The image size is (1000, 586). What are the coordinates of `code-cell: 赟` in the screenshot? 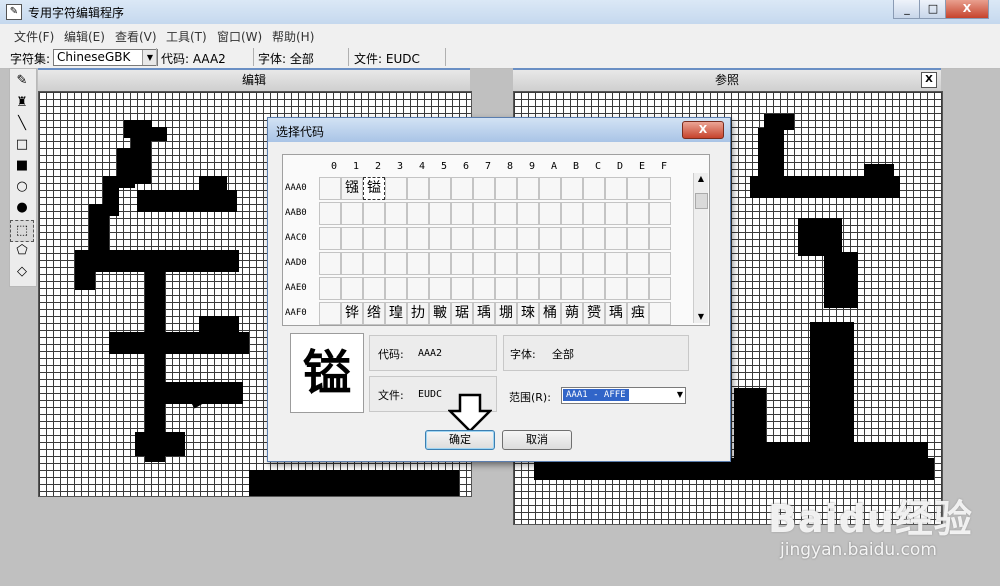 It's located at (594, 313).